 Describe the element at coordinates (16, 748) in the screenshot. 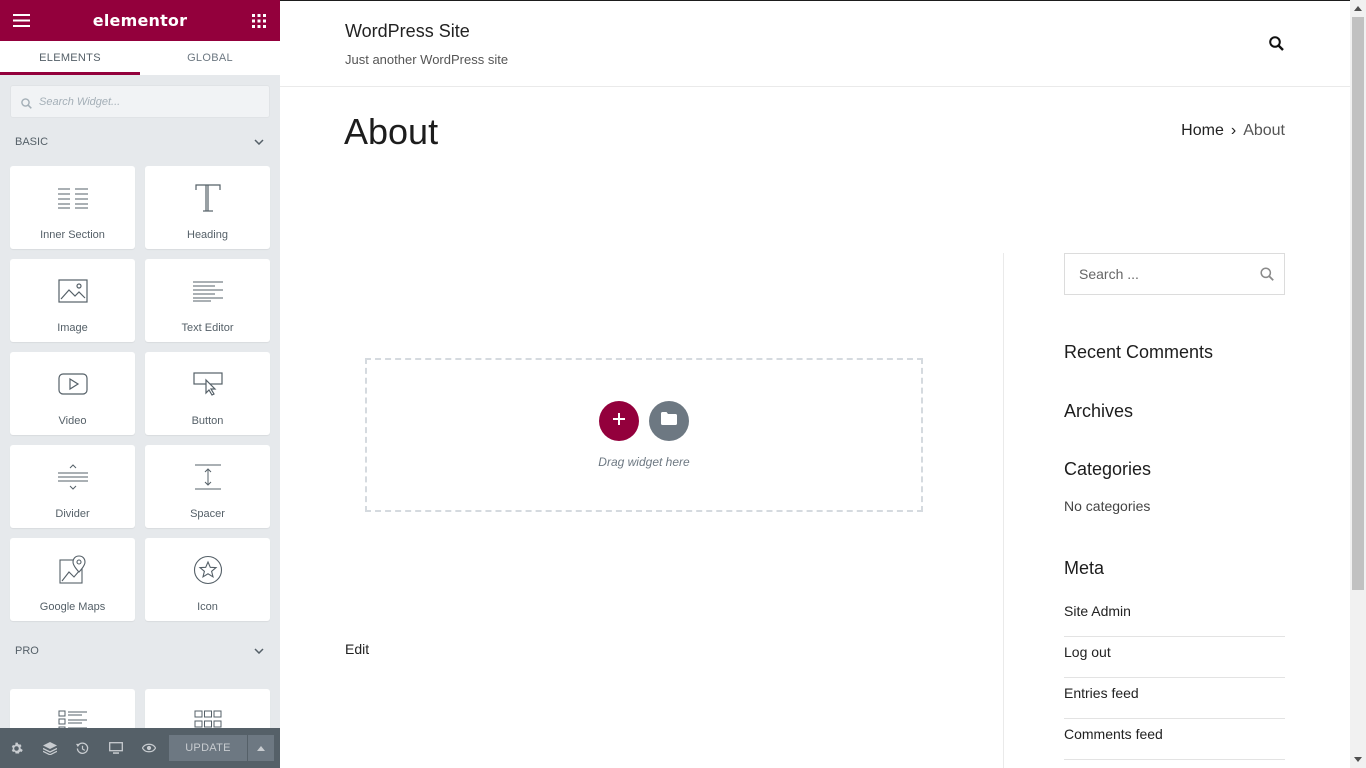

I see `settings-gear-icon` at that location.